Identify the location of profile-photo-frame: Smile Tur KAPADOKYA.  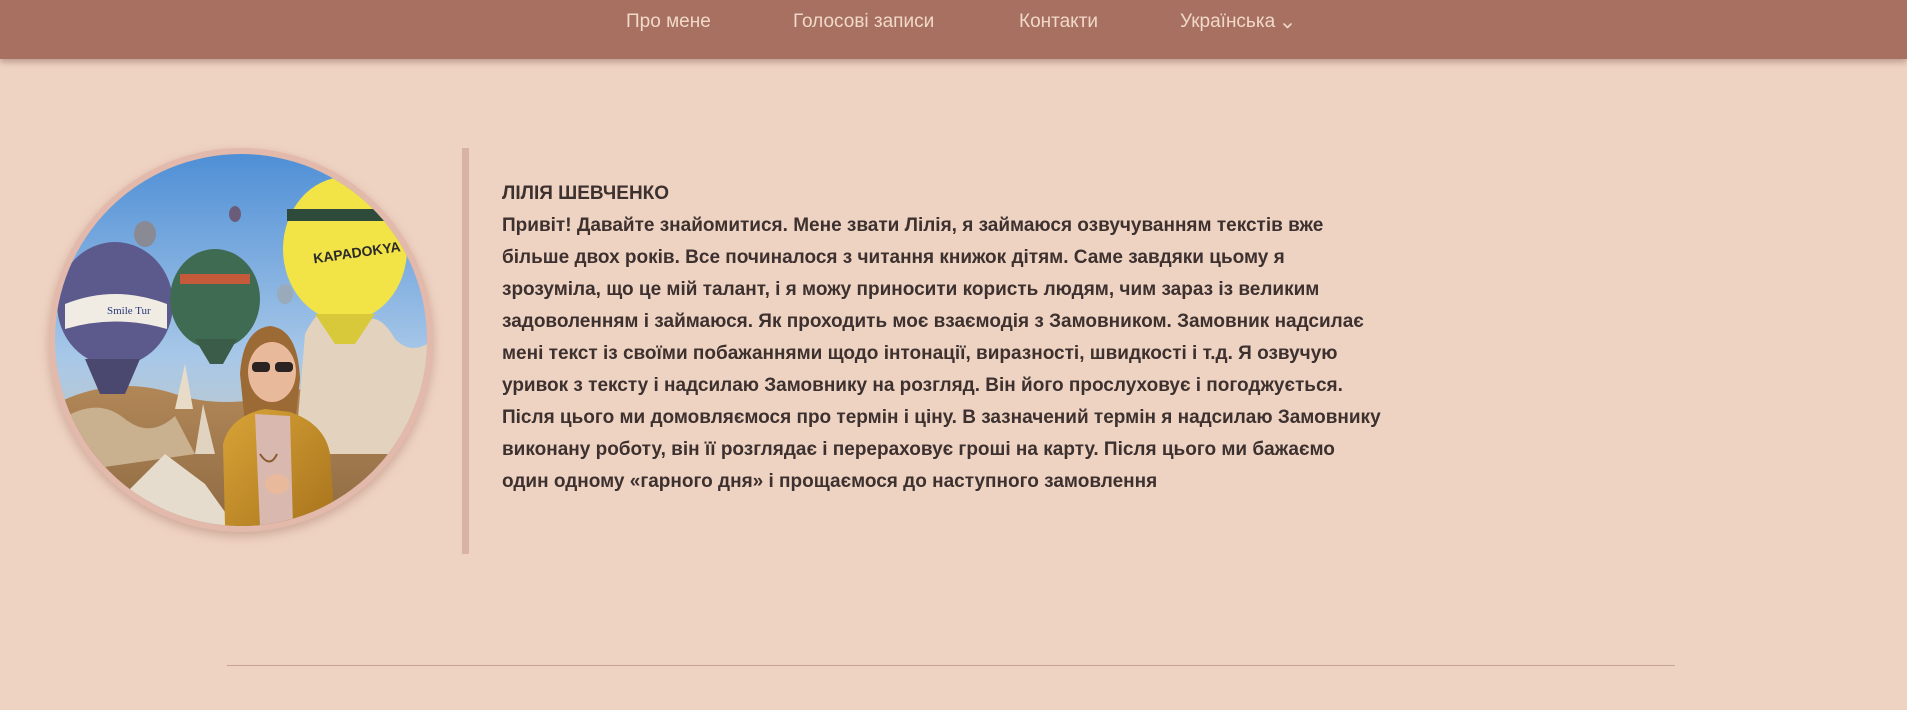
(241, 340).